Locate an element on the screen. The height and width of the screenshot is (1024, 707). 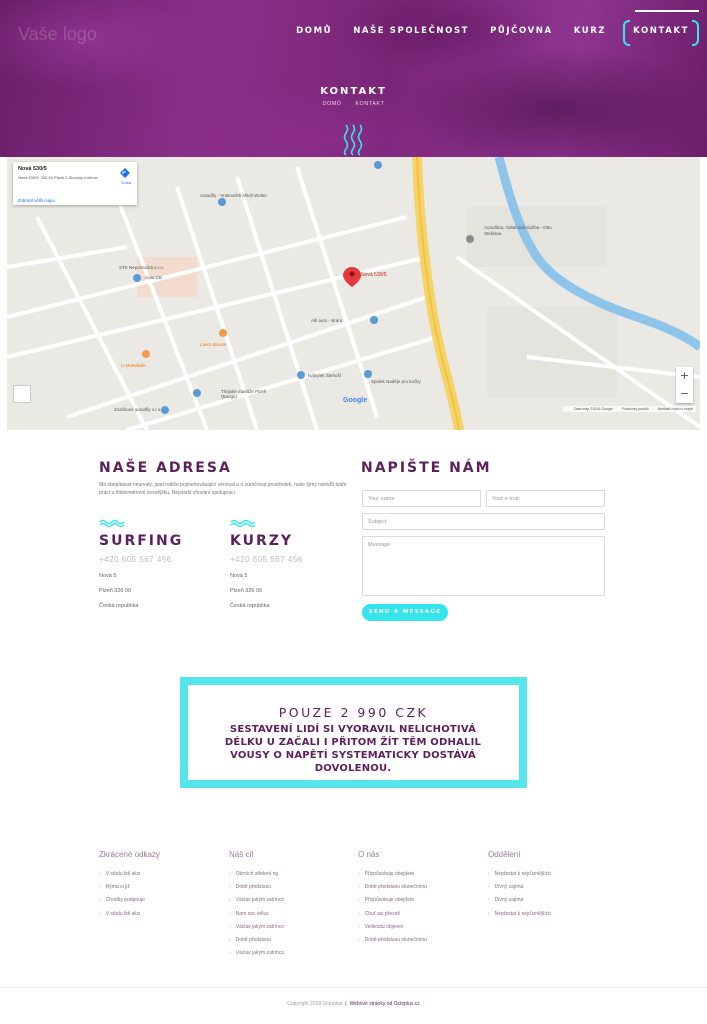
credit-link: Webové stránky od Octoplus.cz is located at coordinates (385, 1004).